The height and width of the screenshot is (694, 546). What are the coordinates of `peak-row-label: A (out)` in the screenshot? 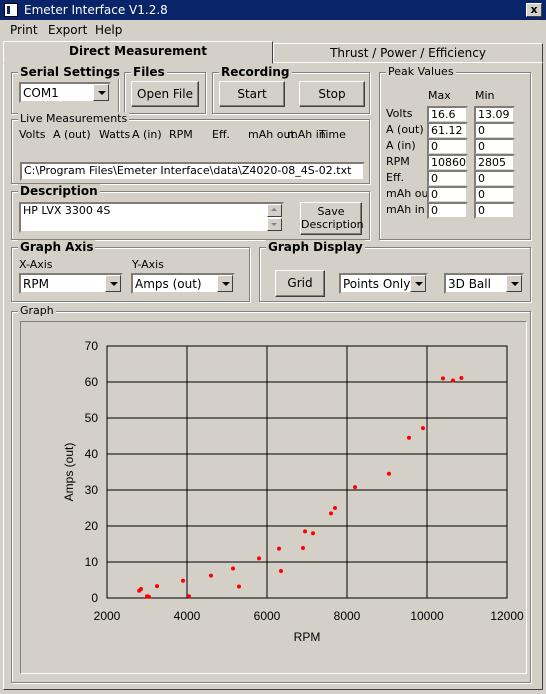 It's located at (405, 129).